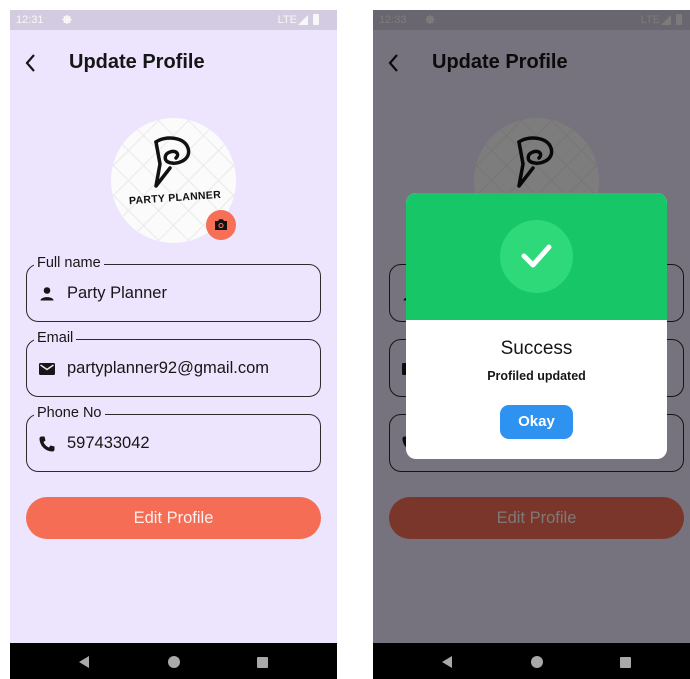 This screenshot has height=679, width=690. Describe the element at coordinates (173, 438) in the screenshot. I see `phone-field: Phone No 597433042` at that location.